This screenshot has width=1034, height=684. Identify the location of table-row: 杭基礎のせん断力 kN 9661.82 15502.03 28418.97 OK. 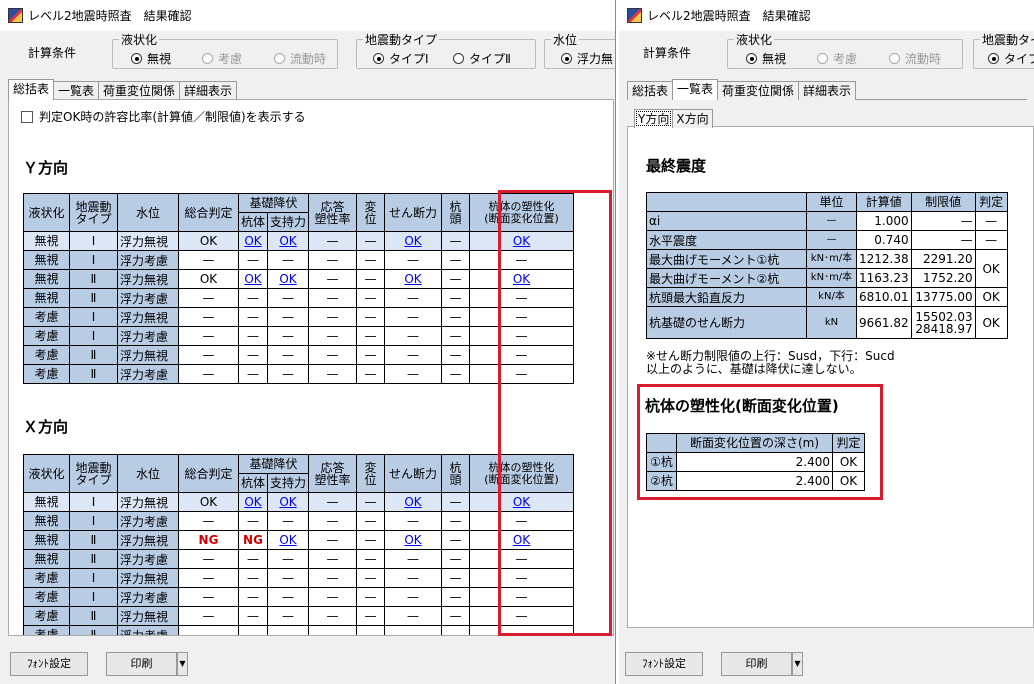
(827, 322).